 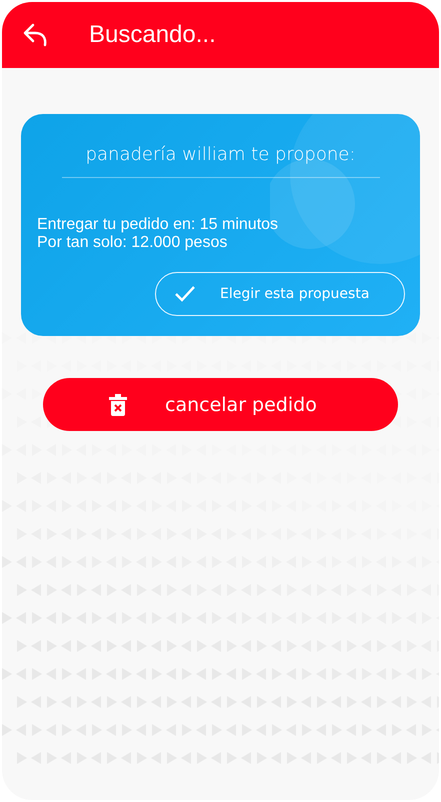 What do you see at coordinates (118, 405) in the screenshot?
I see `trash-icon` at bounding box center [118, 405].